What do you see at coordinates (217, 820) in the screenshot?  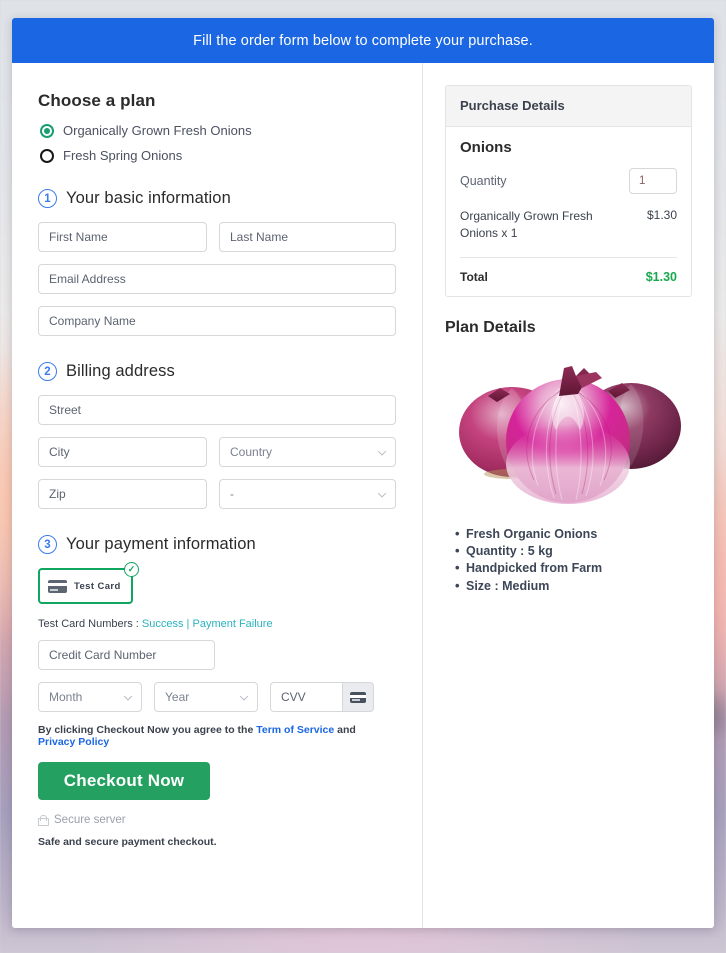 I see `secure-server-note: Secure server` at bounding box center [217, 820].